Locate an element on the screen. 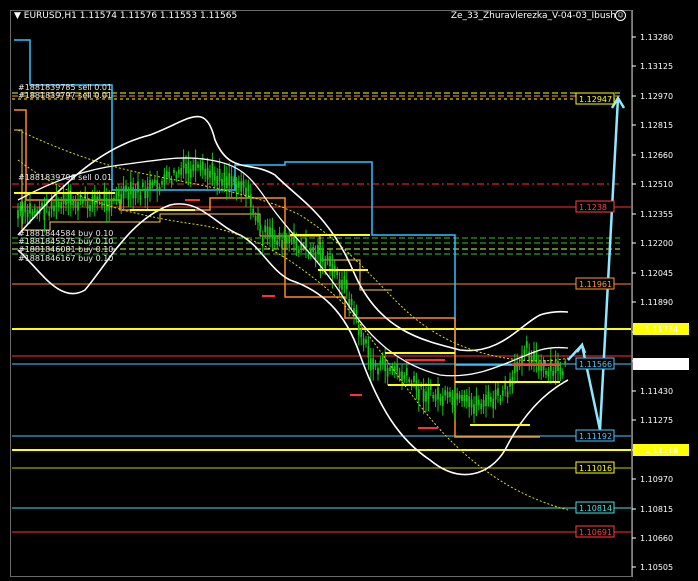  order-label: #1881846081 buy 0.10 is located at coordinates (65, 249).